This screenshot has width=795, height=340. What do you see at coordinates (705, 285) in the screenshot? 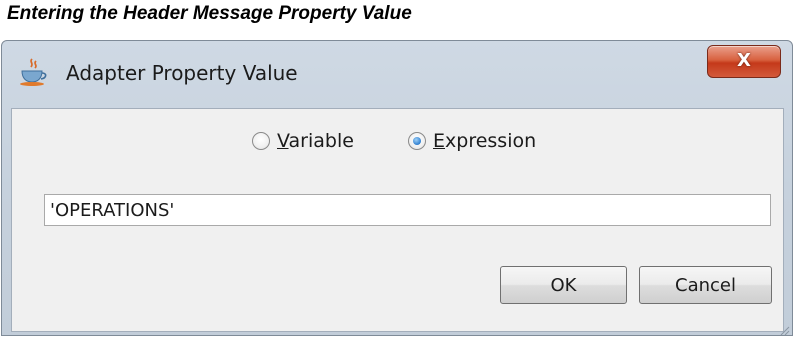
I see `cancel-button: Cancel` at bounding box center [705, 285].